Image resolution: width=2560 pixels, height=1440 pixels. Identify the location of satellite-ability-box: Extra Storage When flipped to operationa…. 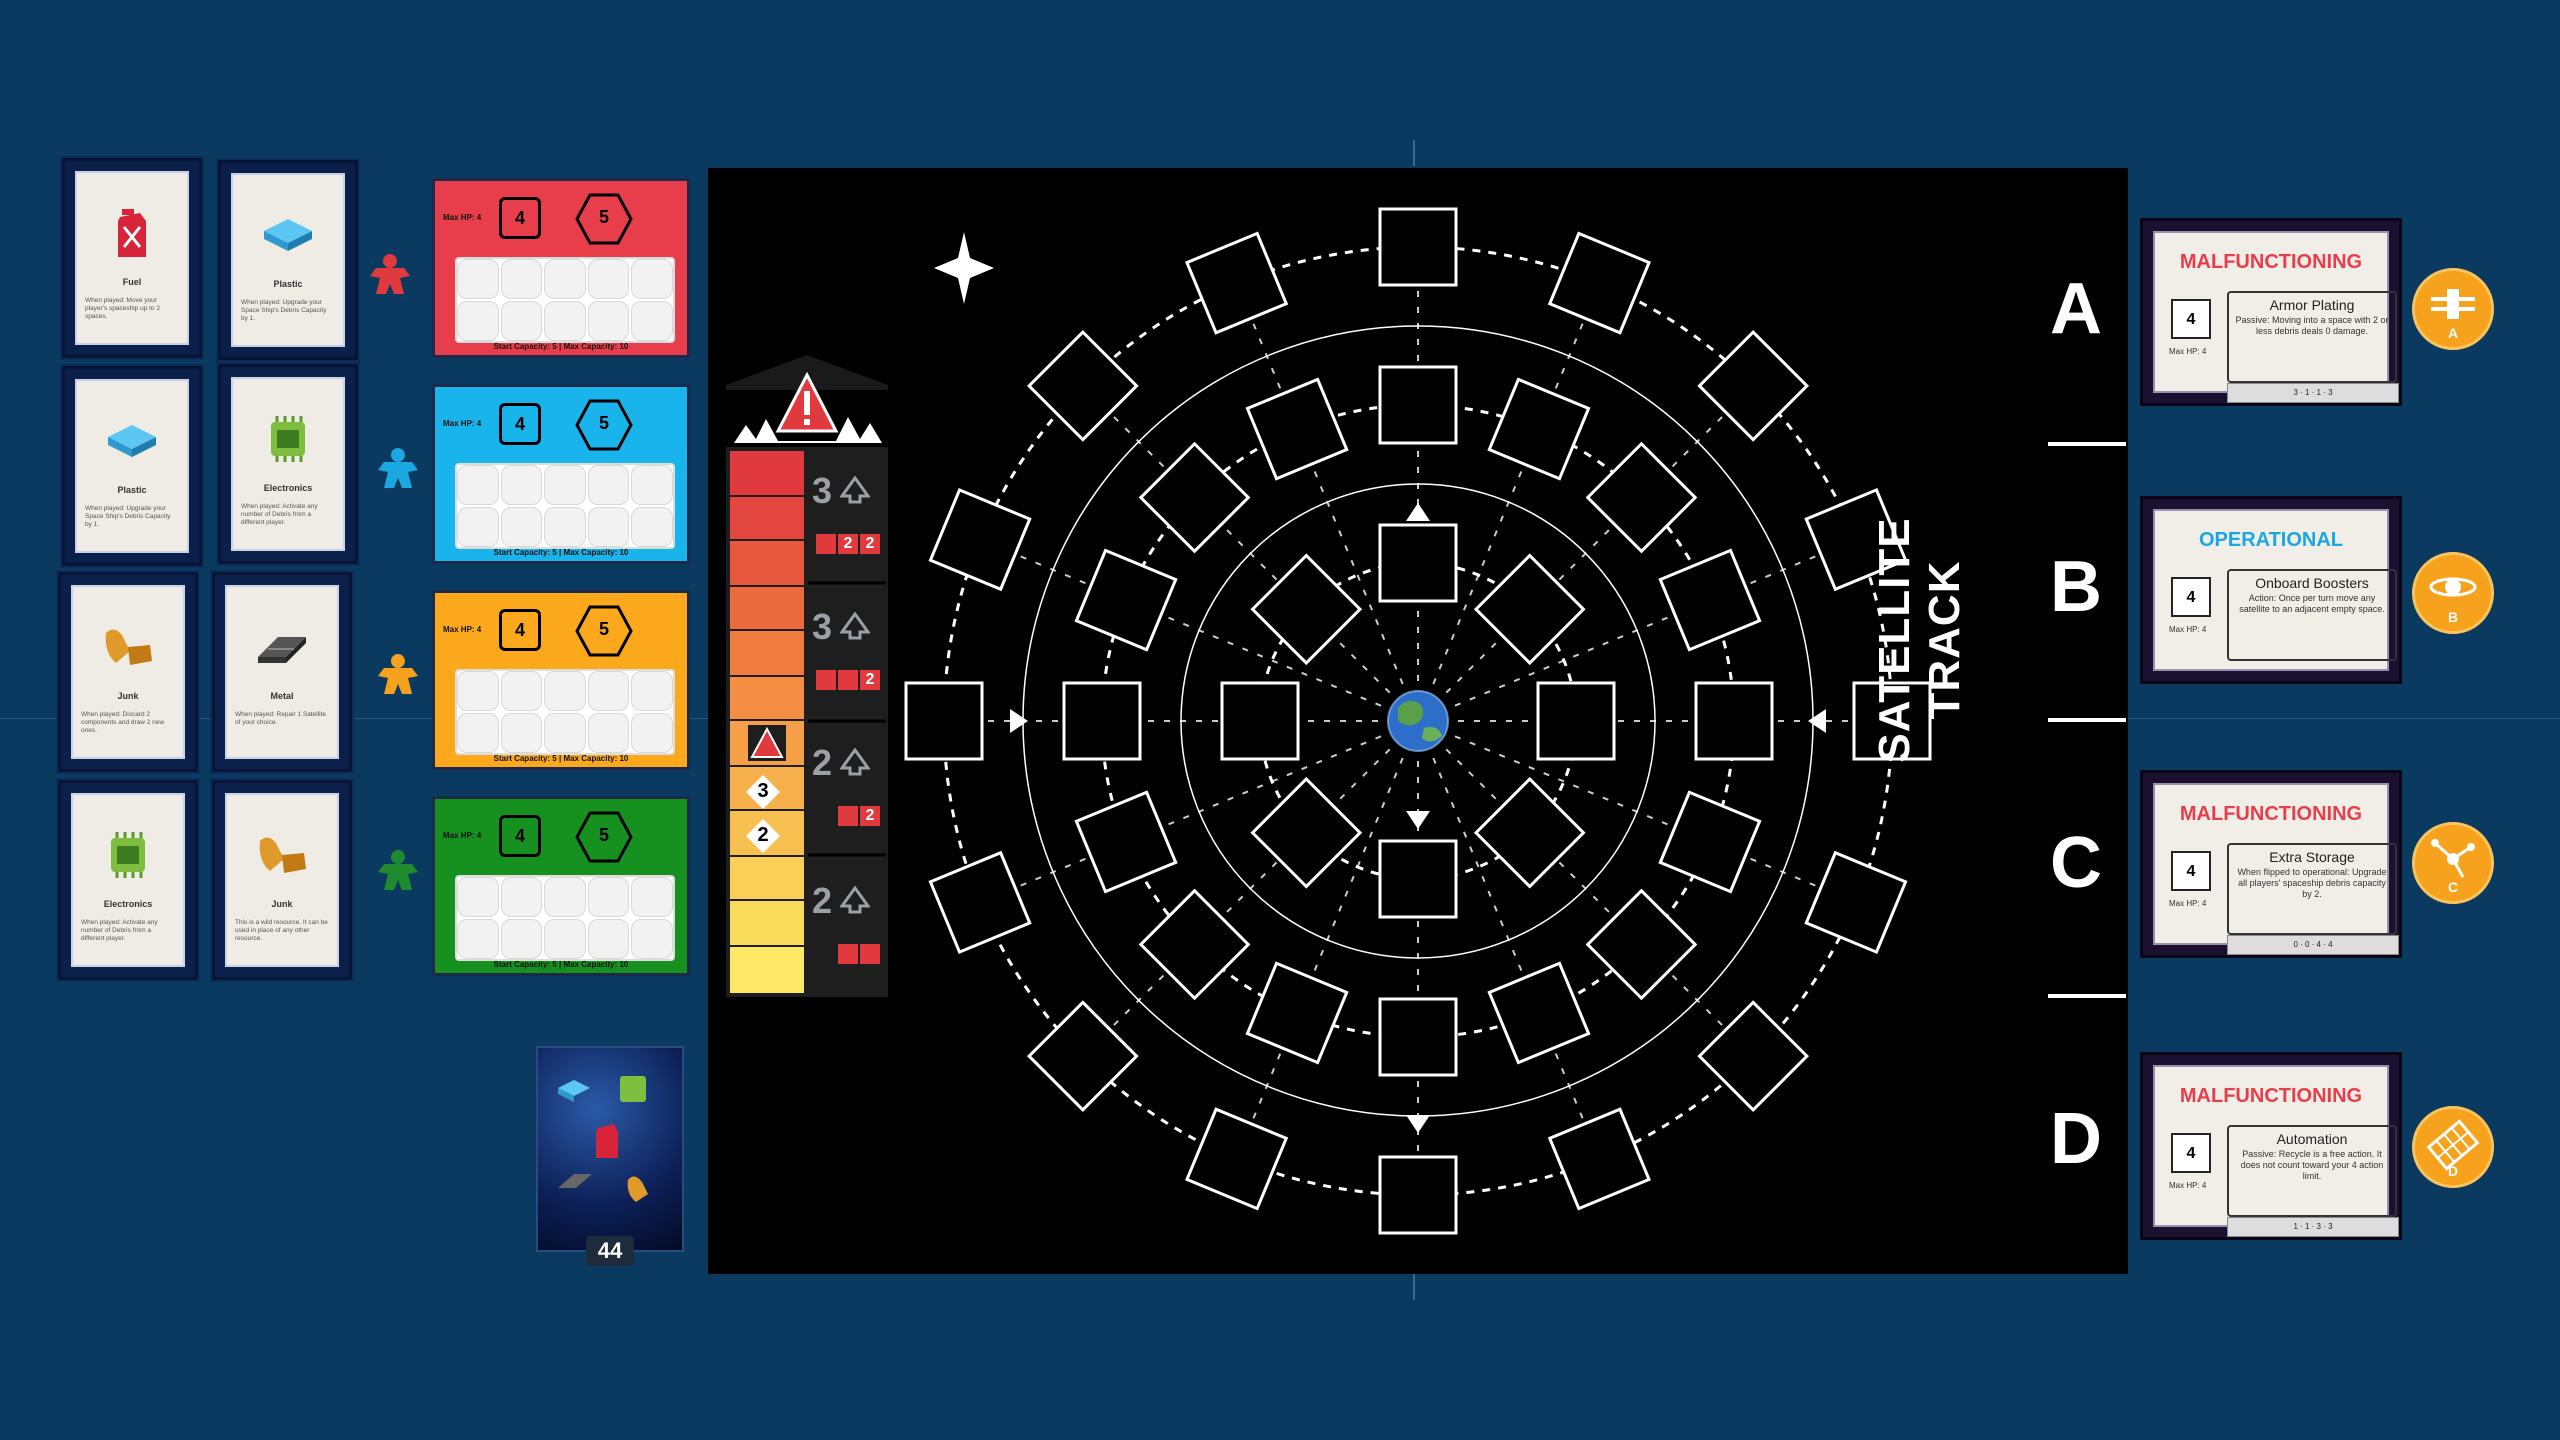
(2312, 889).